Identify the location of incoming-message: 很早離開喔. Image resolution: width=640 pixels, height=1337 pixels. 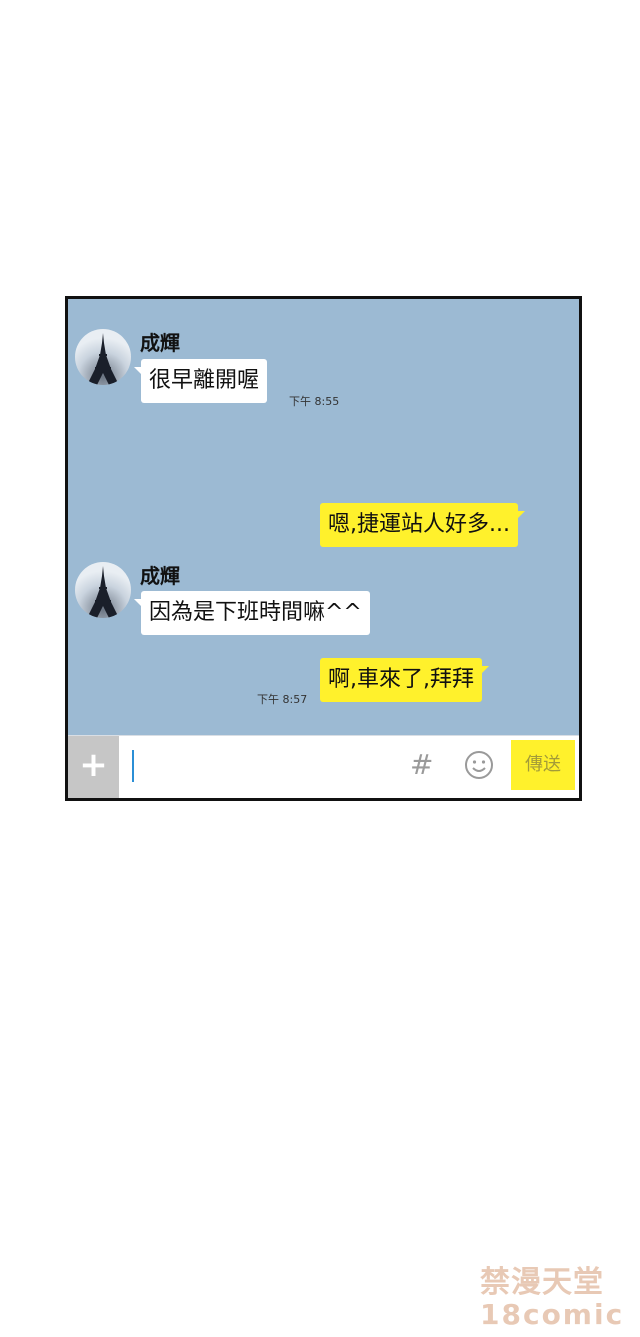
(200, 381).